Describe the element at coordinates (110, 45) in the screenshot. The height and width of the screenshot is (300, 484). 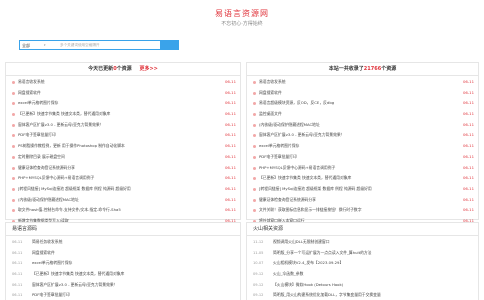
I see `search-input: 多个关键词使用空格隔开` at that location.